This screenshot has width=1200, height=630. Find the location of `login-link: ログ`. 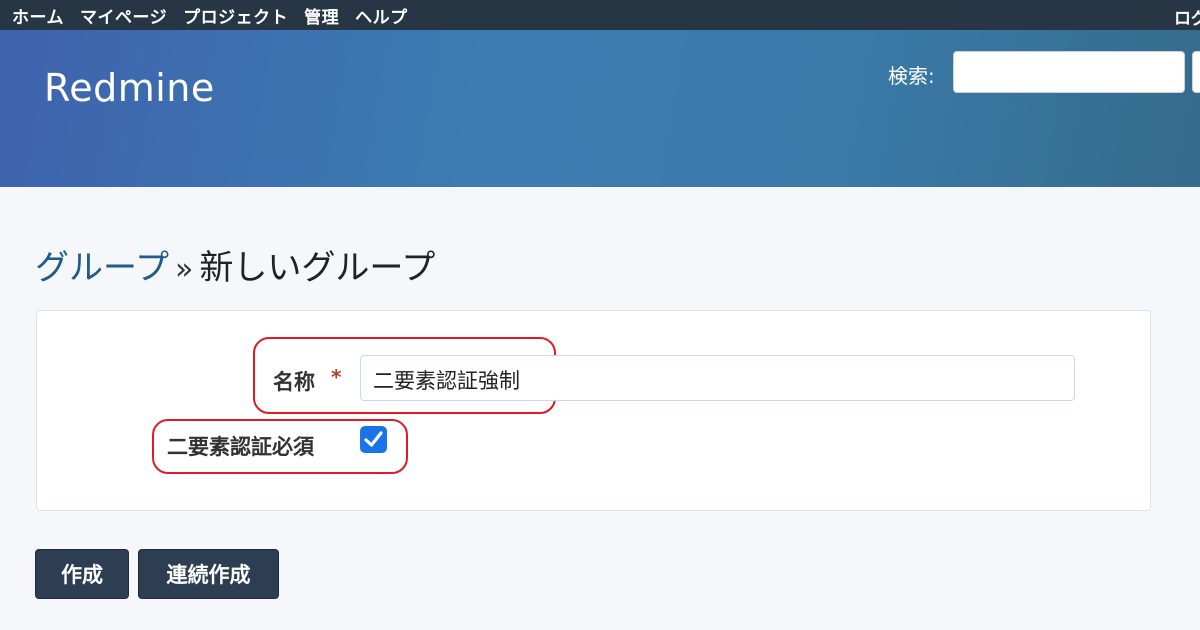

login-link: ログ is located at coordinates (1187, 16).